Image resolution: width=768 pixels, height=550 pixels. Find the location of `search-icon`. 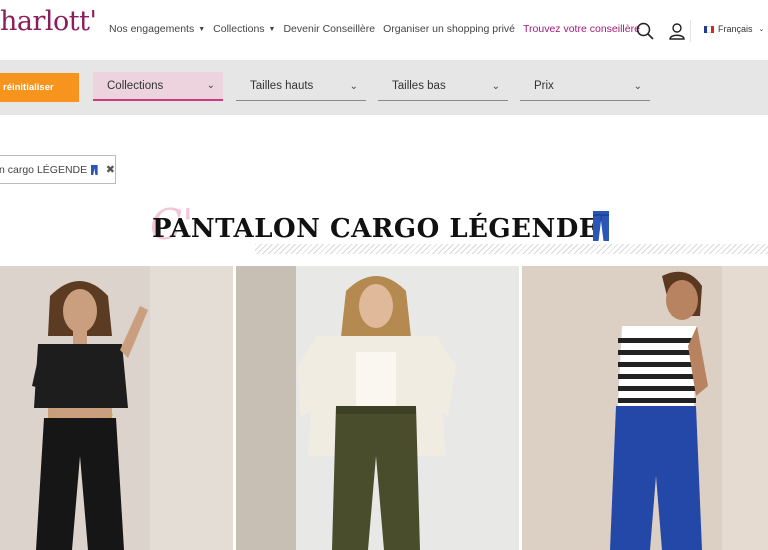

search-icon is located at coordinates (645, 31).